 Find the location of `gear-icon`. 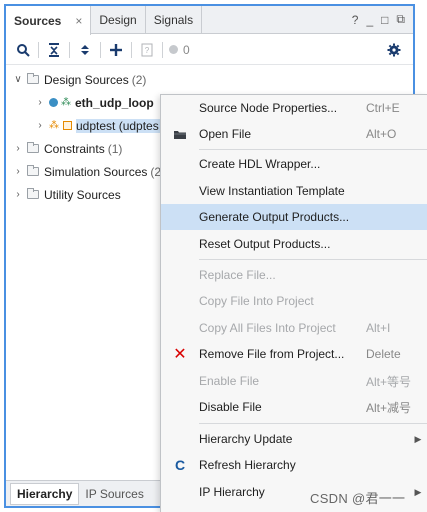

gear-icon is located at coordinates (394, 50).